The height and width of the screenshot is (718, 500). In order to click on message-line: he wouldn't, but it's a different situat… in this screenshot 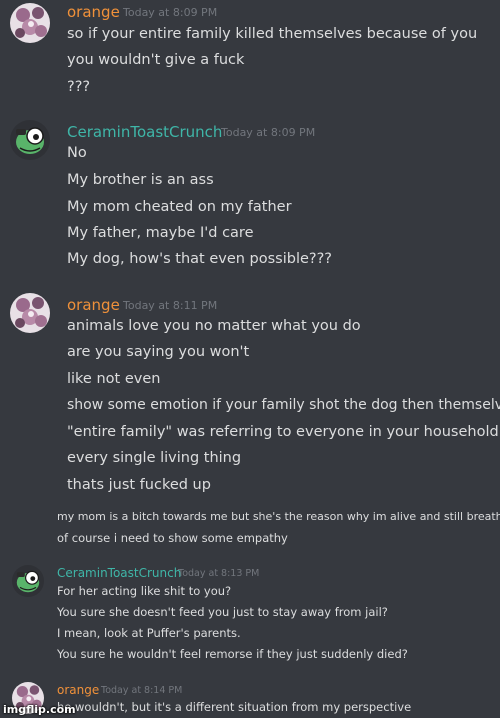, I will do `click(234, 707)`.